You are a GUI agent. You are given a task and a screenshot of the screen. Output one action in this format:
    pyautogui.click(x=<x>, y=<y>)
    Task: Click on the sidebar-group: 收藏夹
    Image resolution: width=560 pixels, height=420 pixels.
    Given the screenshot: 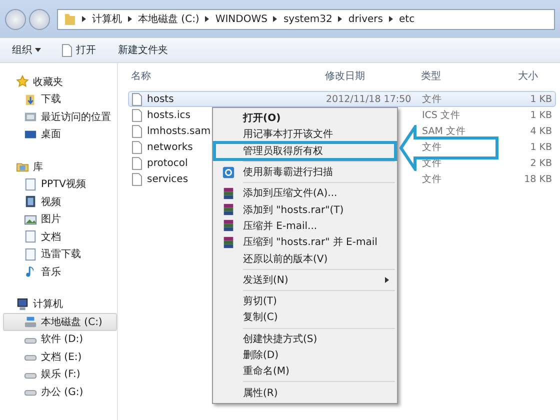 What is the action you would take?
    pyautogui.click(x=60, y=81)
    